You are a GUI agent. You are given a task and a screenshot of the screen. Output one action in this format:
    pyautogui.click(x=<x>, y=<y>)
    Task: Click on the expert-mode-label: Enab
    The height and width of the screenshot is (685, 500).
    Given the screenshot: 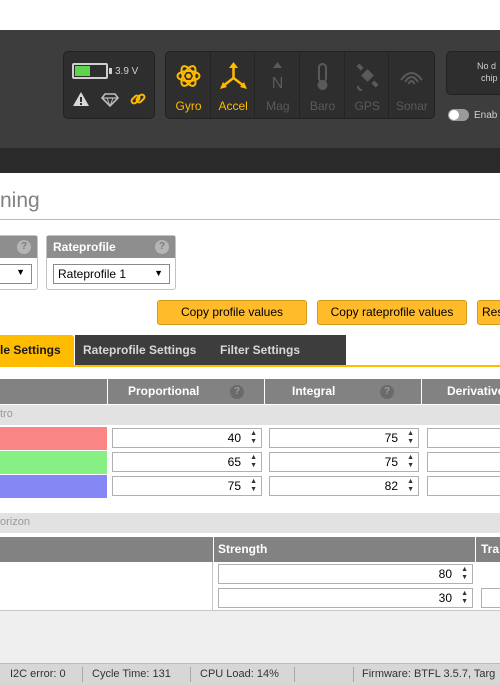 What is the action you would take?
    pyautogui.click(x=486, y=115)
    